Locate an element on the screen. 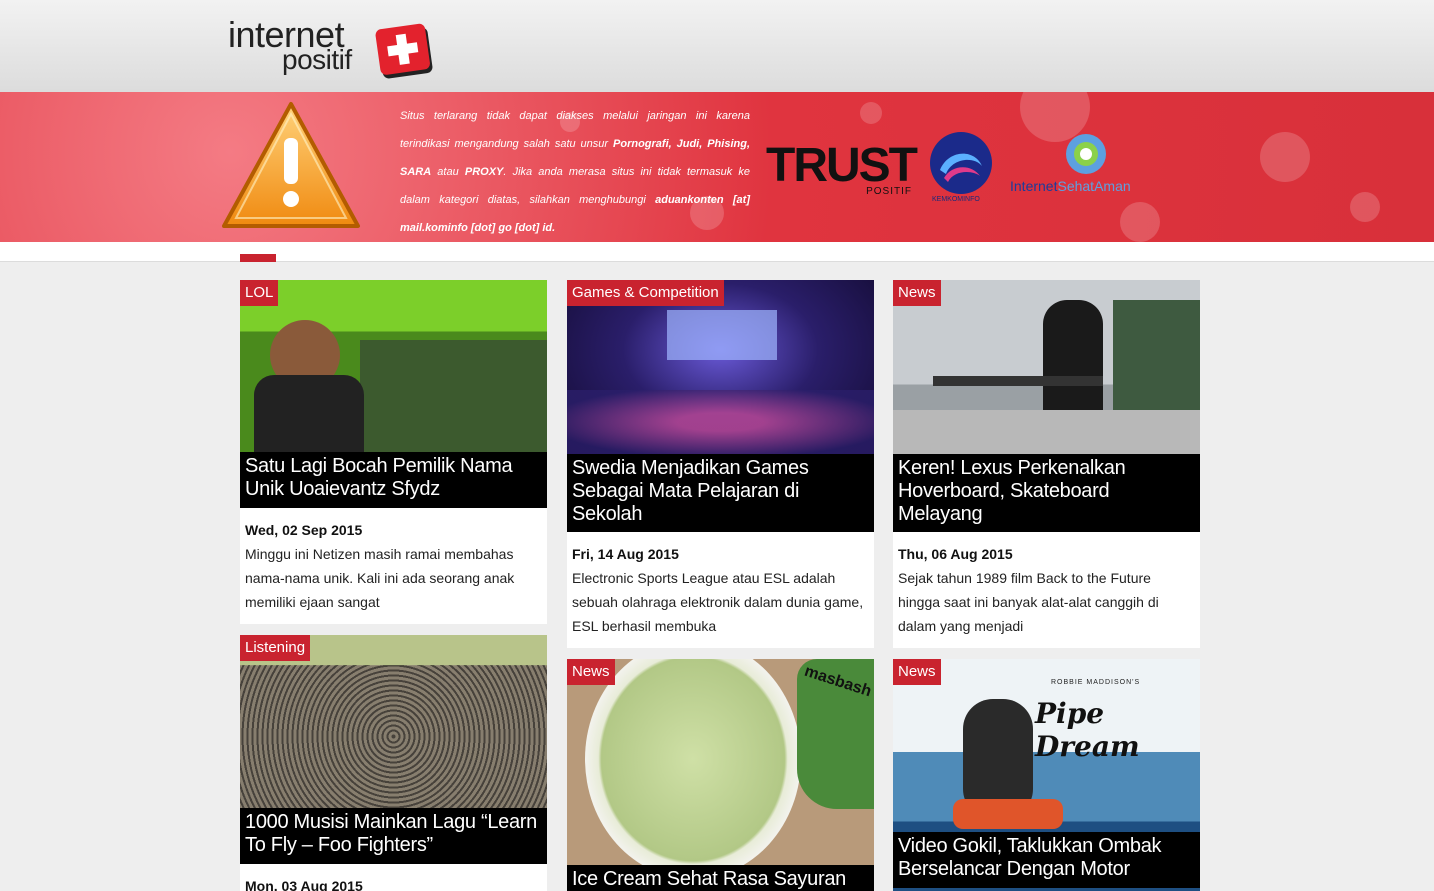 The width and height of the screenshot is (1434, 891). trust-positif-logo: TRUST POSITIF is located at coordinates (842, 168).